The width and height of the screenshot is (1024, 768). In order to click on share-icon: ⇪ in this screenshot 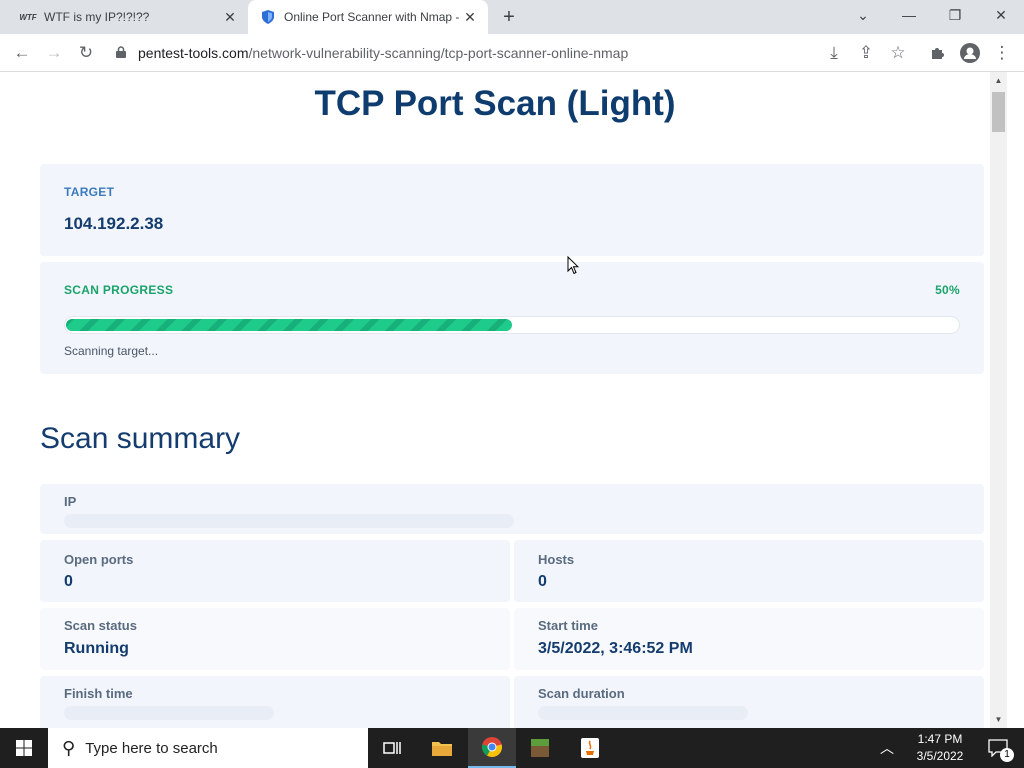, I will do `click(866, 53)`.